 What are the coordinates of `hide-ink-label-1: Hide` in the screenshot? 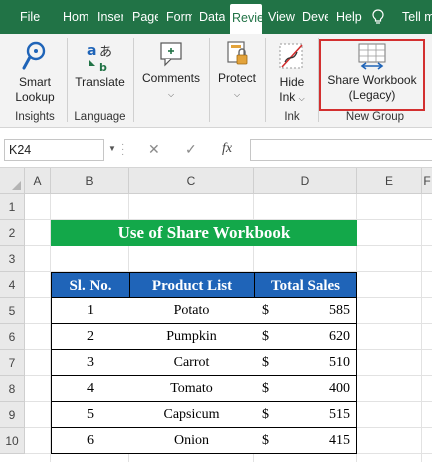 It's located at (292, 82).